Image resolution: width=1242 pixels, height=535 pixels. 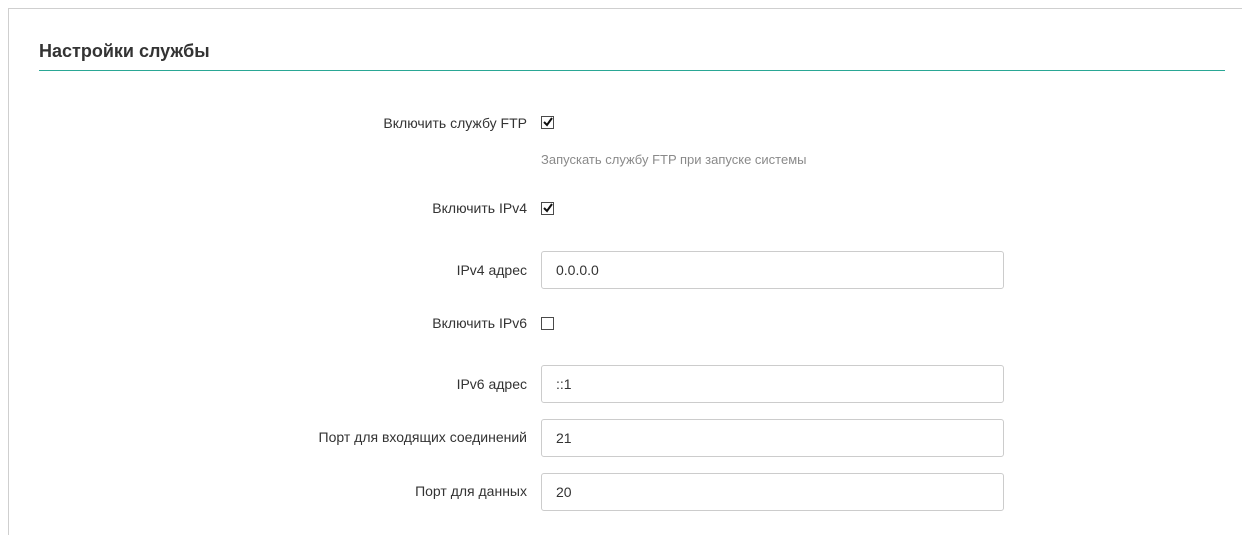 What do you see at coordinates (491, 384) in the screenshot?
I see `ipv6-address-label: IPv6 адрес` at bounding box center [491, 384].